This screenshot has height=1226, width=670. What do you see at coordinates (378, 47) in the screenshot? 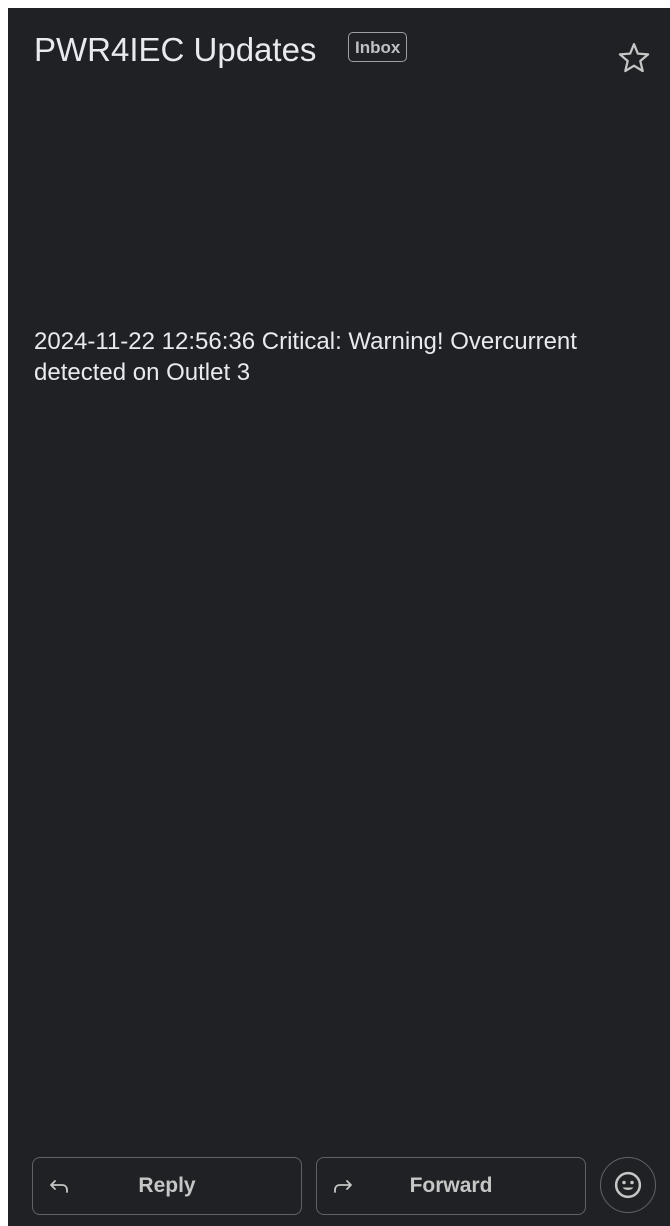
I see `inbox-label-chip: Inbox` at bounding box center [378, 47].